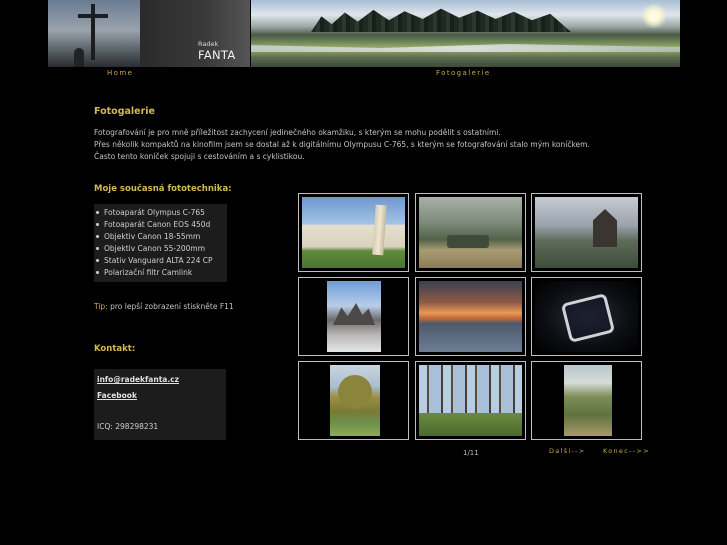 The width and height of the screenshot is (727, 545). I want to click on person-silhouette, so click(79, 57).